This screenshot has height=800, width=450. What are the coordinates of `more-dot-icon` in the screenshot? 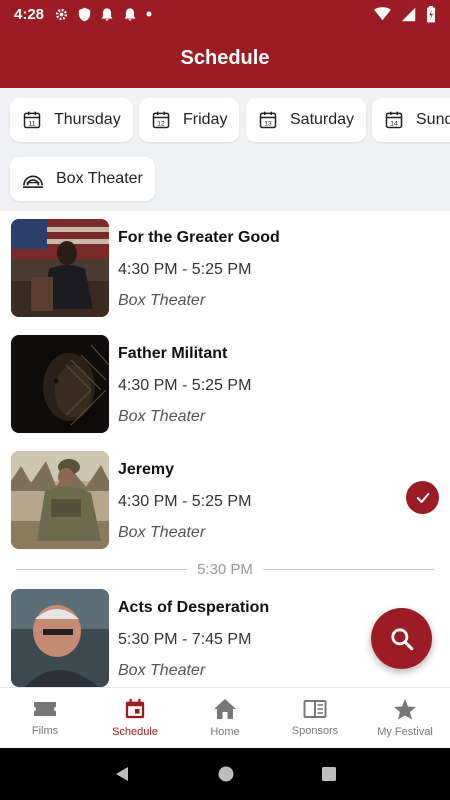 It's located at (149, 14).